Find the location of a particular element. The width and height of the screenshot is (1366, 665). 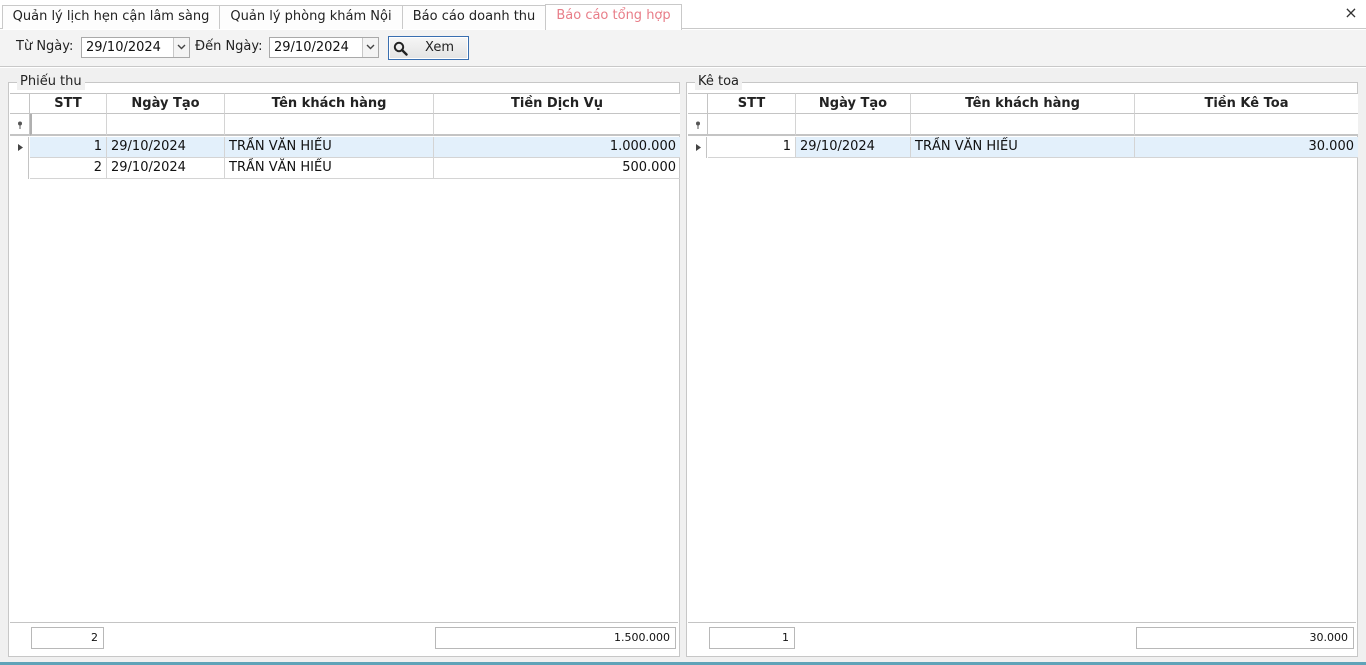

prescriptions-count-total: 1 is located at coordinates (752, 638).